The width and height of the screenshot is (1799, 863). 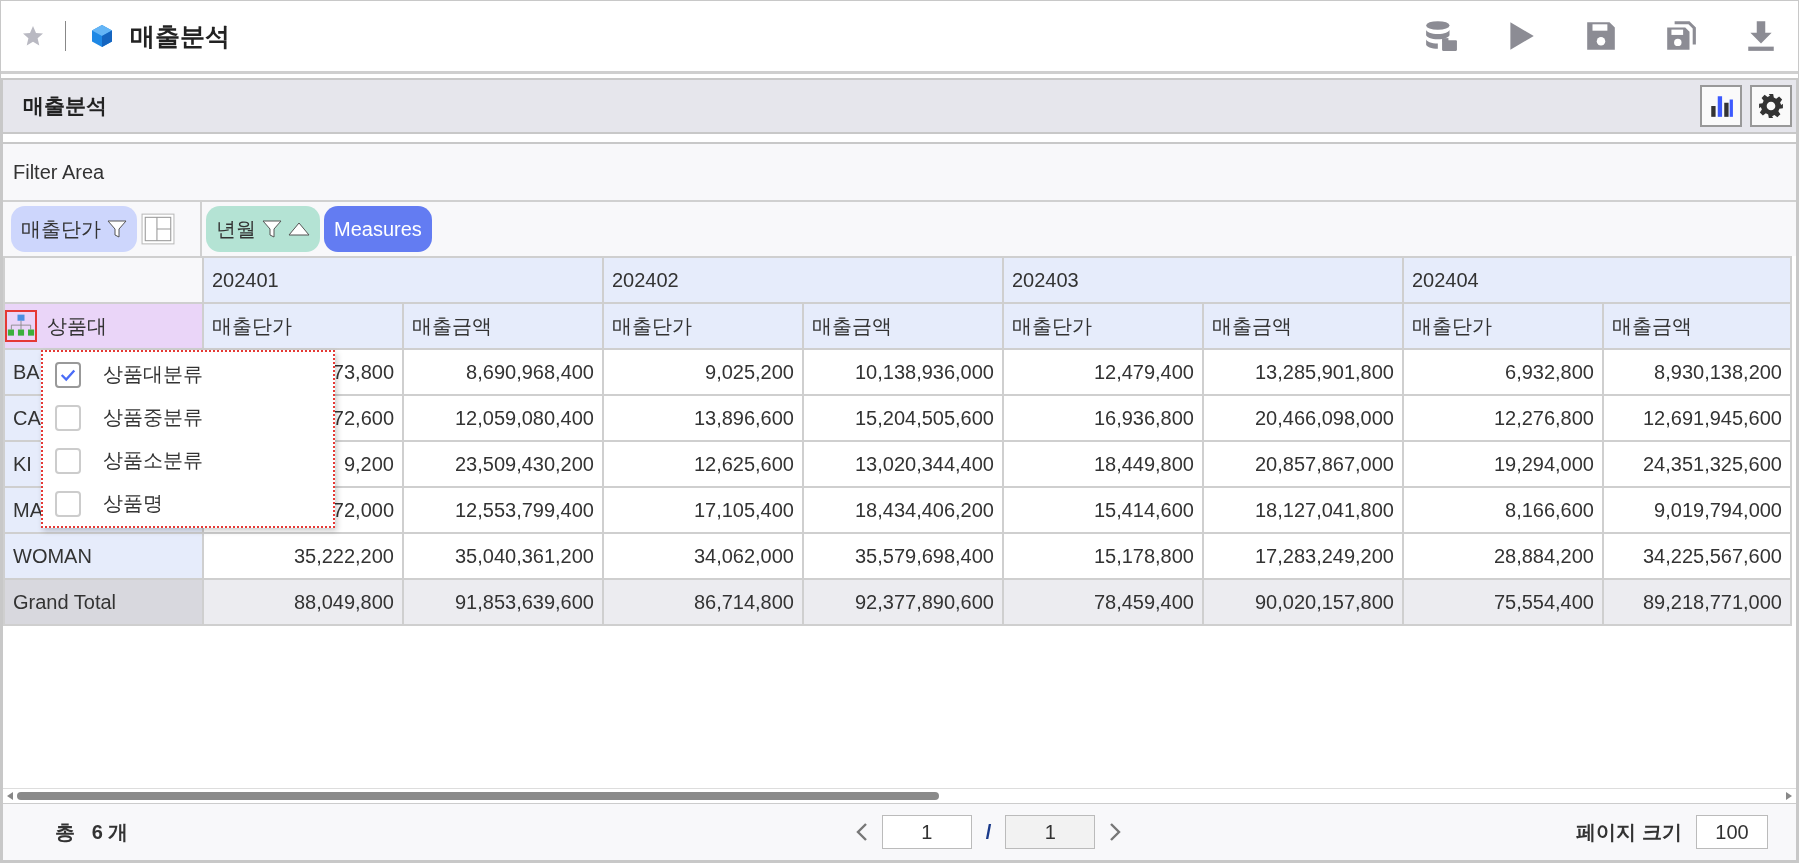 I want to click on page-count-field: 1, so click(x=1050, y=832).